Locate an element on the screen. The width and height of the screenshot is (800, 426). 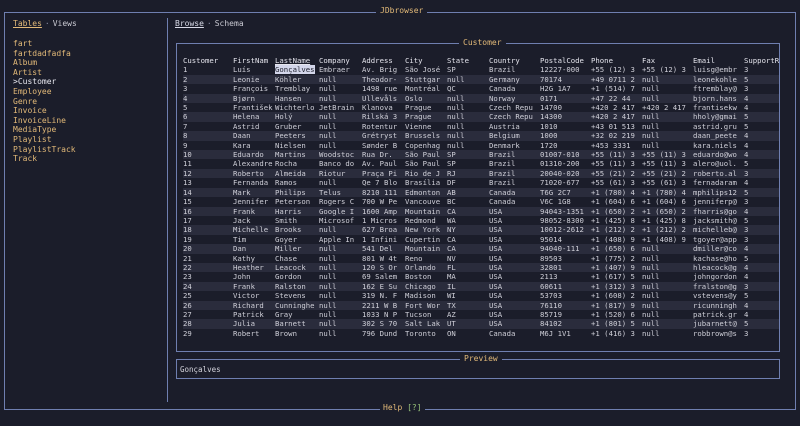
table-cell: Kathy is located at coordinates (254, 258).